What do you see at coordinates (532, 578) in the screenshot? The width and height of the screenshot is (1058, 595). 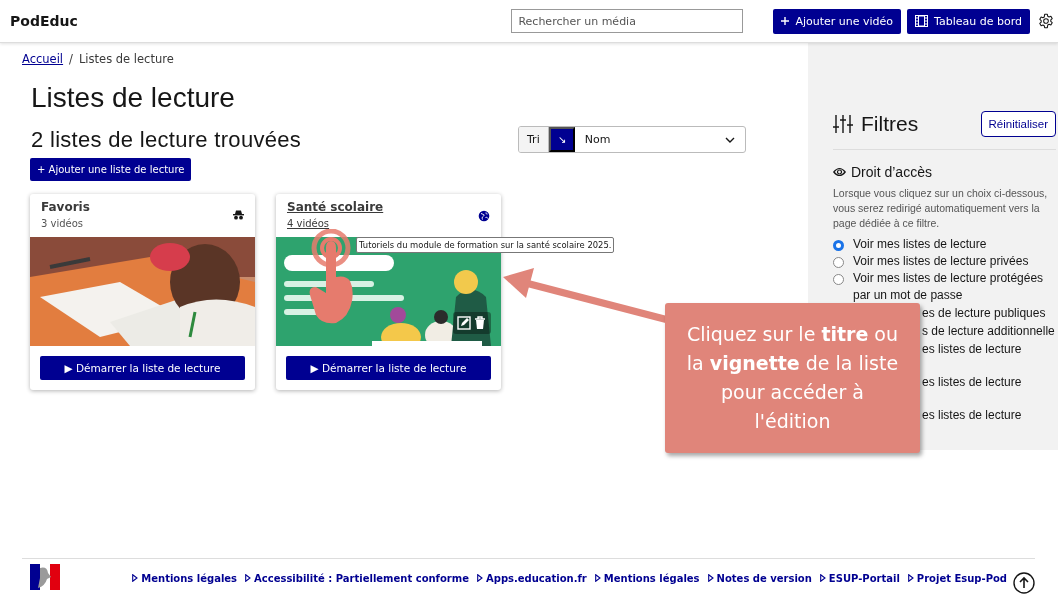 I see `footer-link: Apps.education.fr` at bounding box center [532, 578].